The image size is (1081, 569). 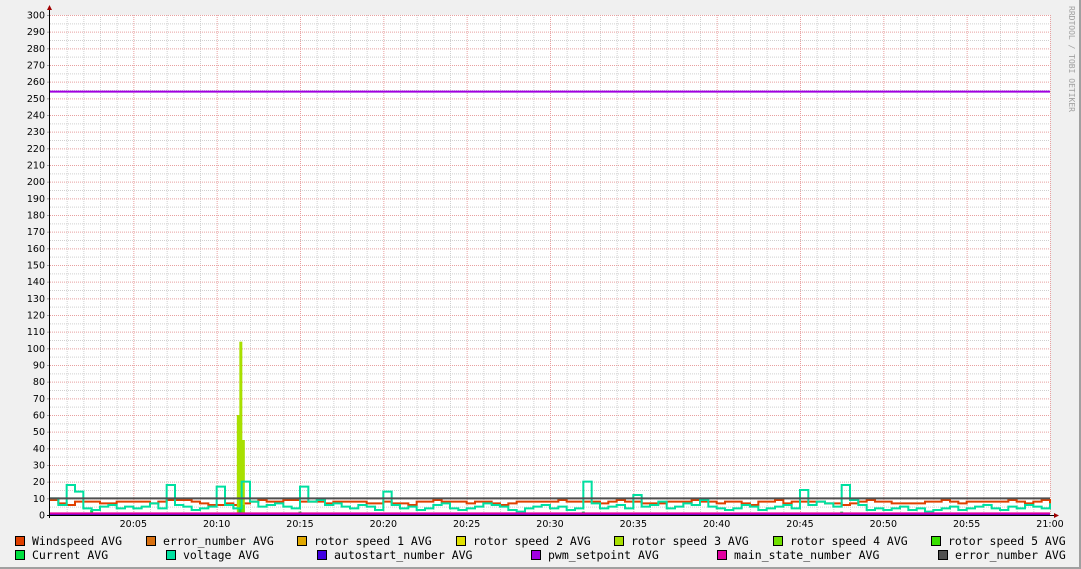 I want to click on x-tick-label: 20:05, so click(x=133, y=524).